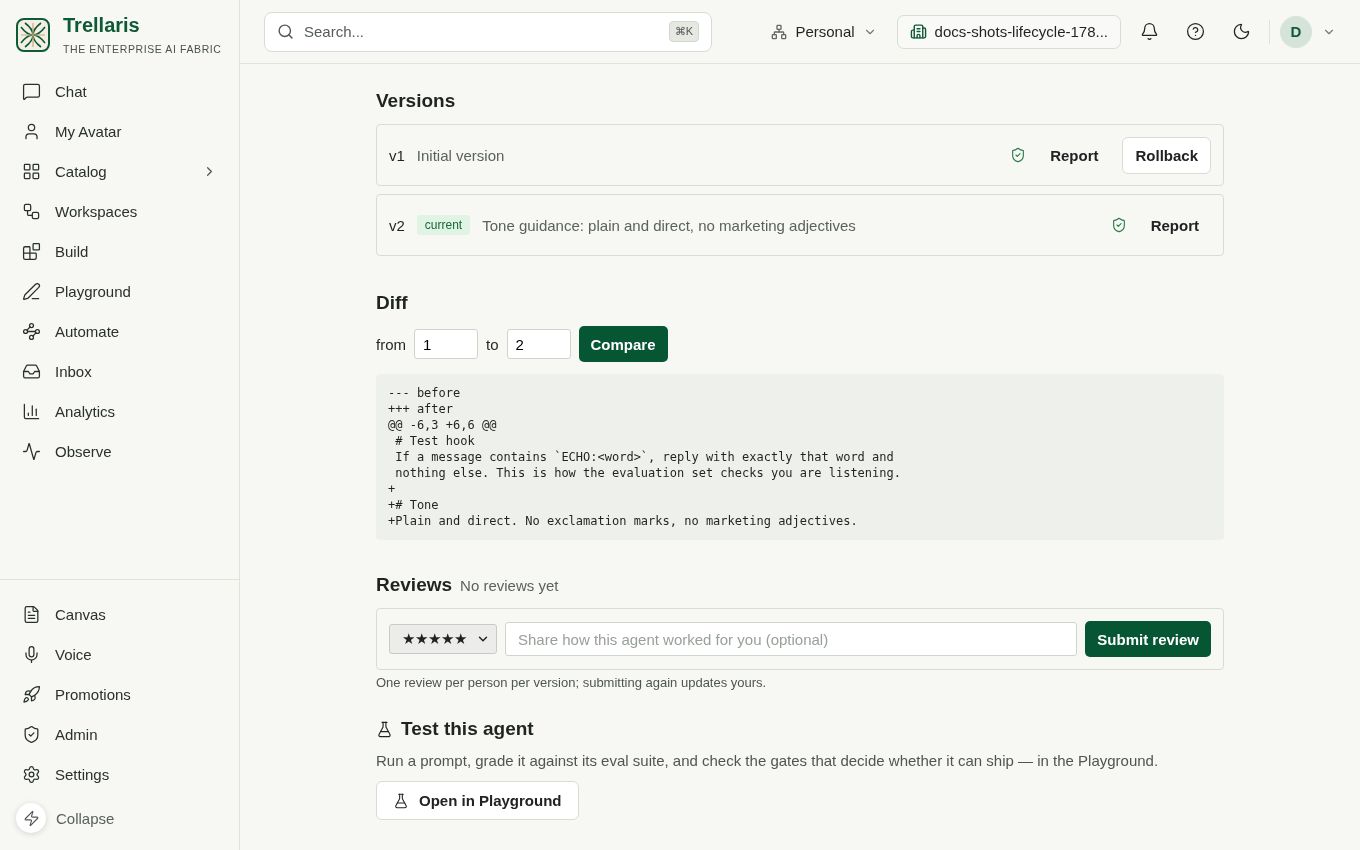  Describe the element at coordinates (31, 614) in the screenshot. I see `document-icon` at that location.